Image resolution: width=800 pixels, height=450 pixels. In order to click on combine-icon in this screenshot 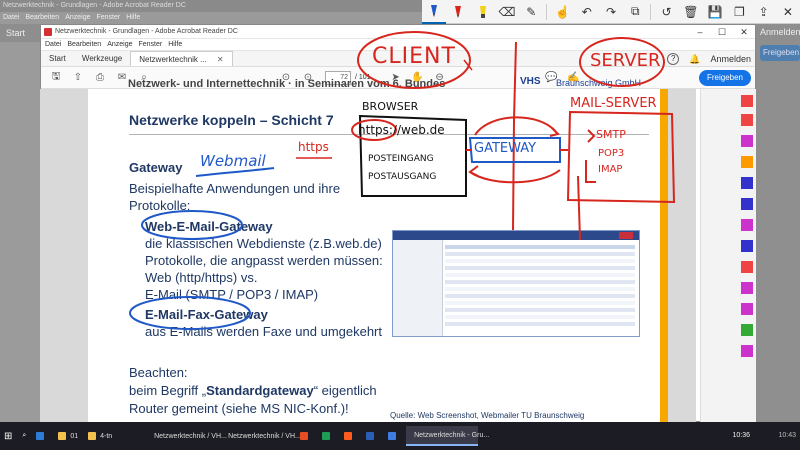, I will do `click(747, 183)`.